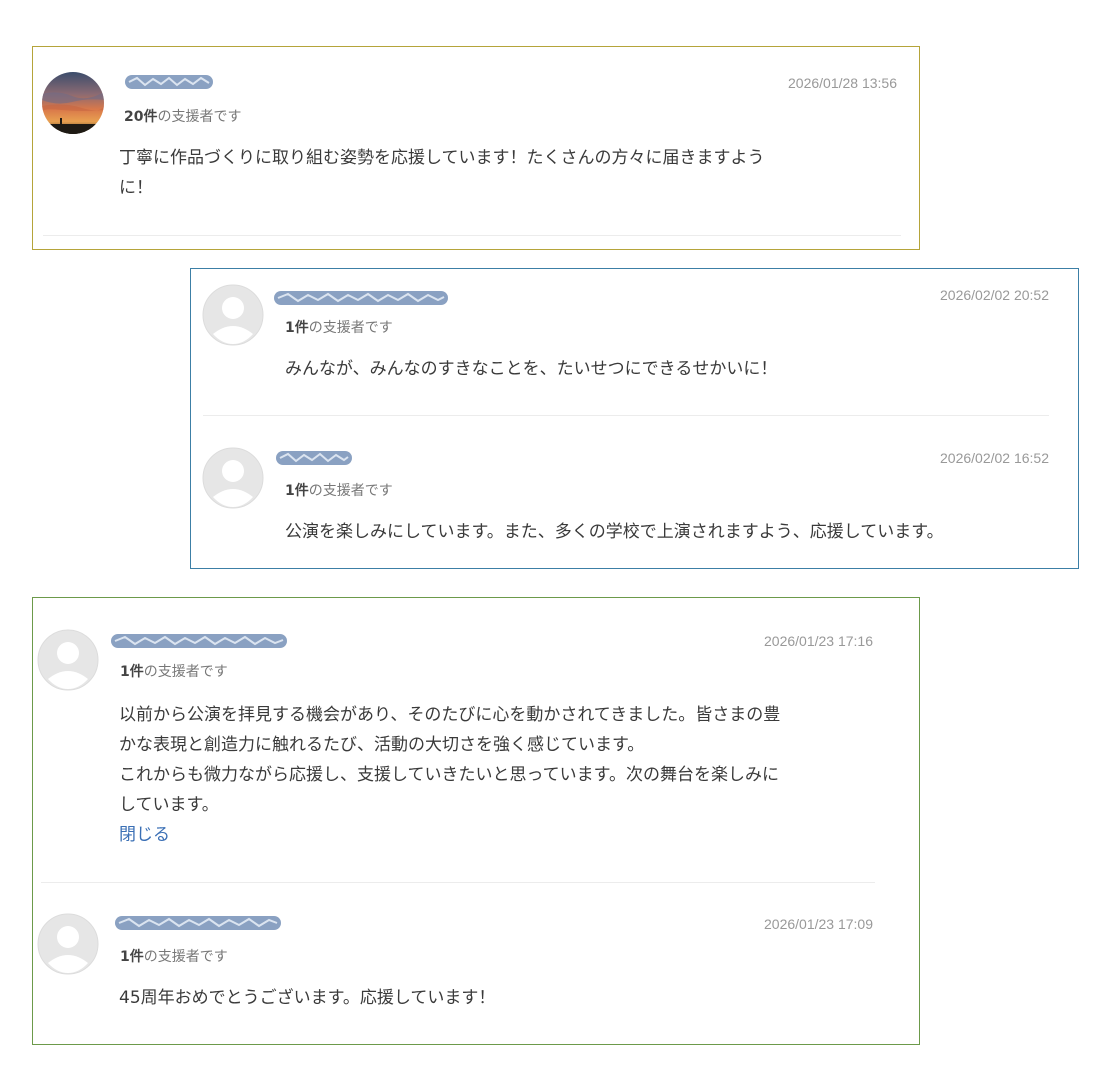 This screenshot has width=1093, height=1082. Describe the element at coordinates (818, 641) in the screenshot. I see `comment-date: 2026/01/23 17:16` at that location.